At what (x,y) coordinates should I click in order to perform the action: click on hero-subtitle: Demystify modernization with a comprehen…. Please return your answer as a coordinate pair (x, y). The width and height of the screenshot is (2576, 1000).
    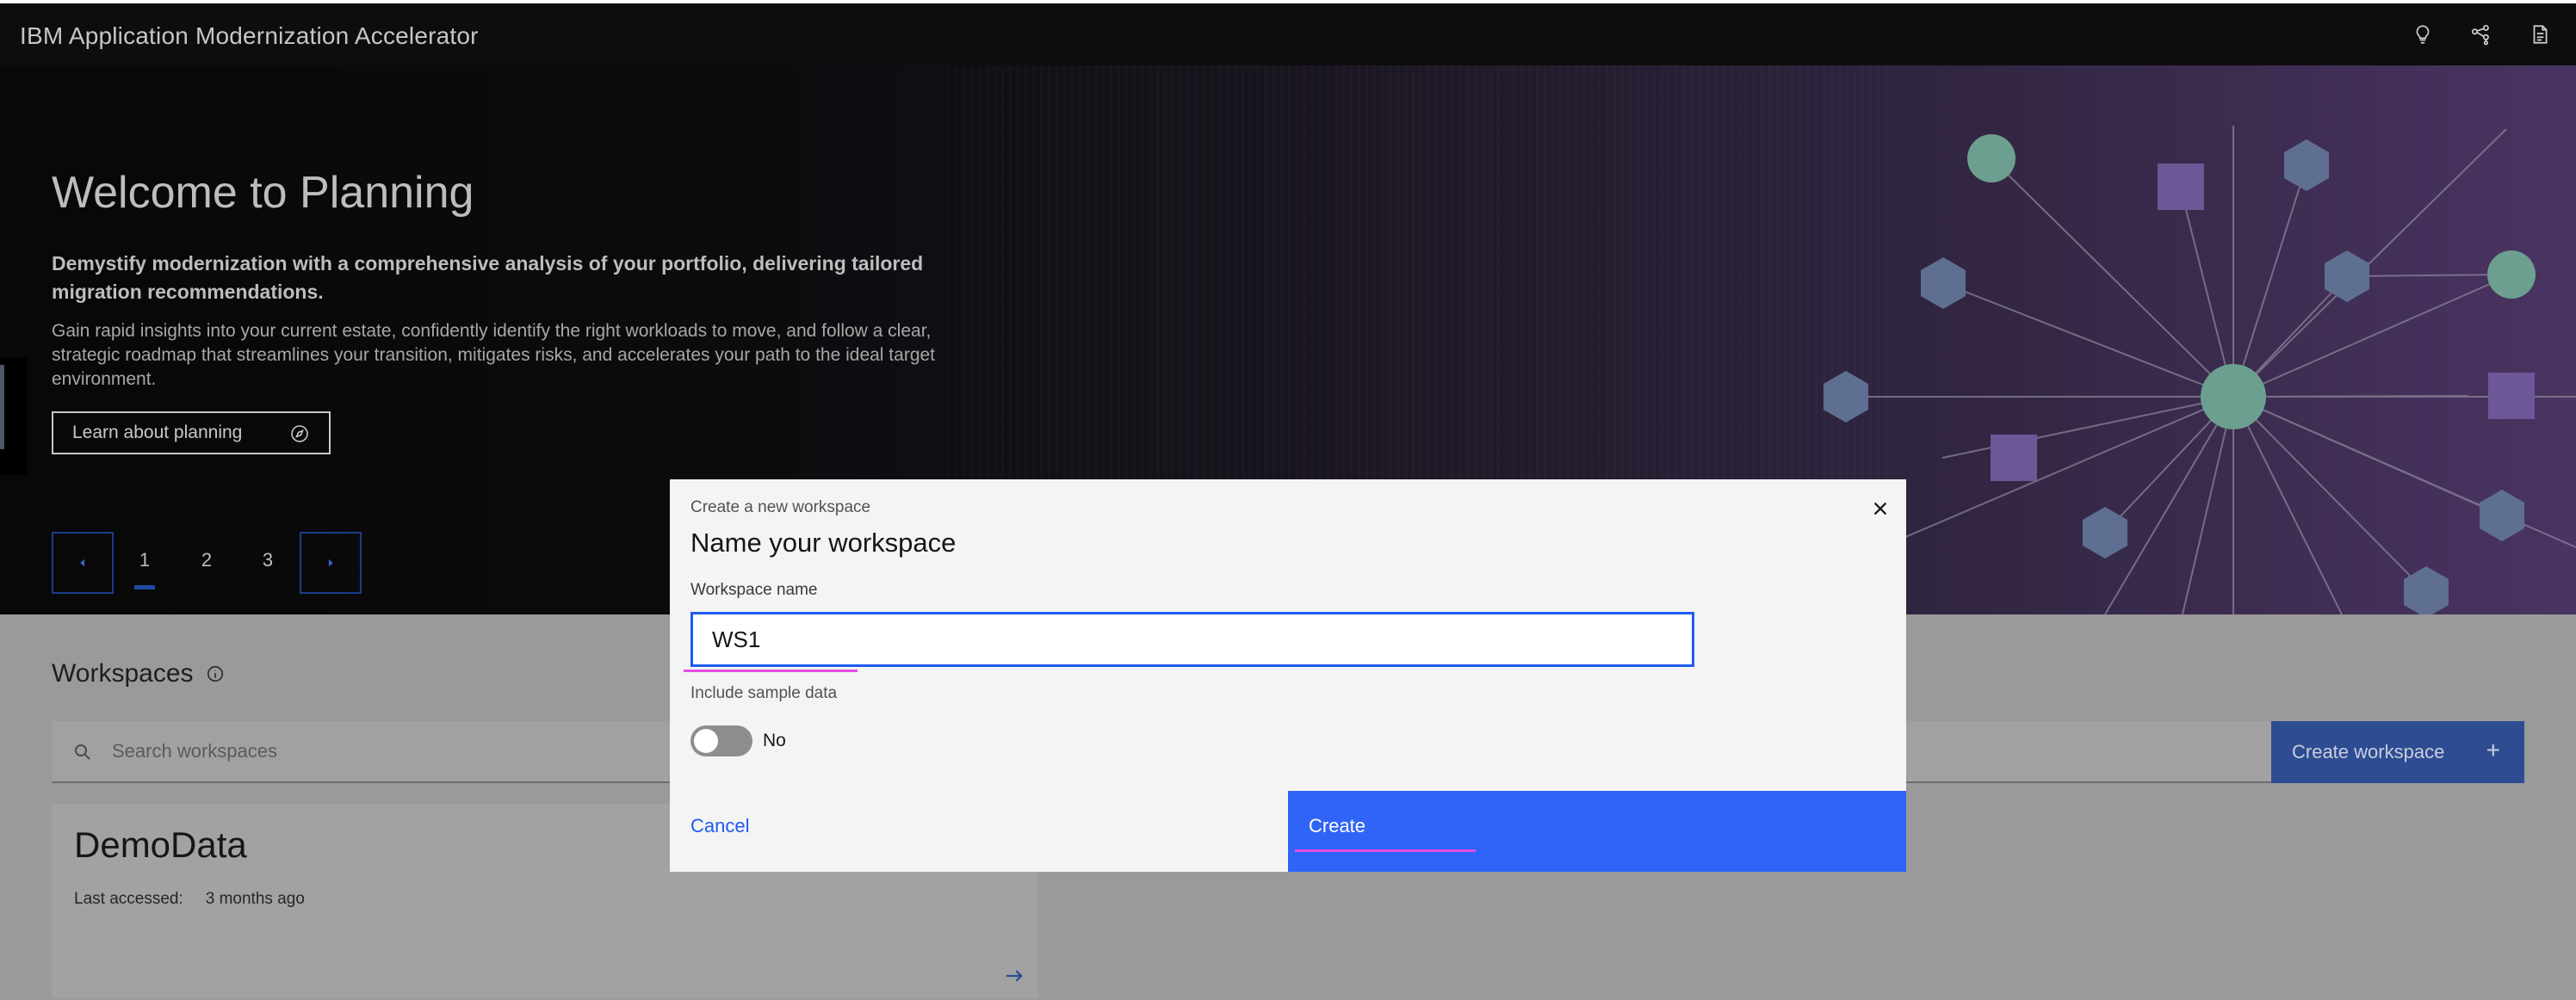
    Looking at the image, I should click on (488, 277).